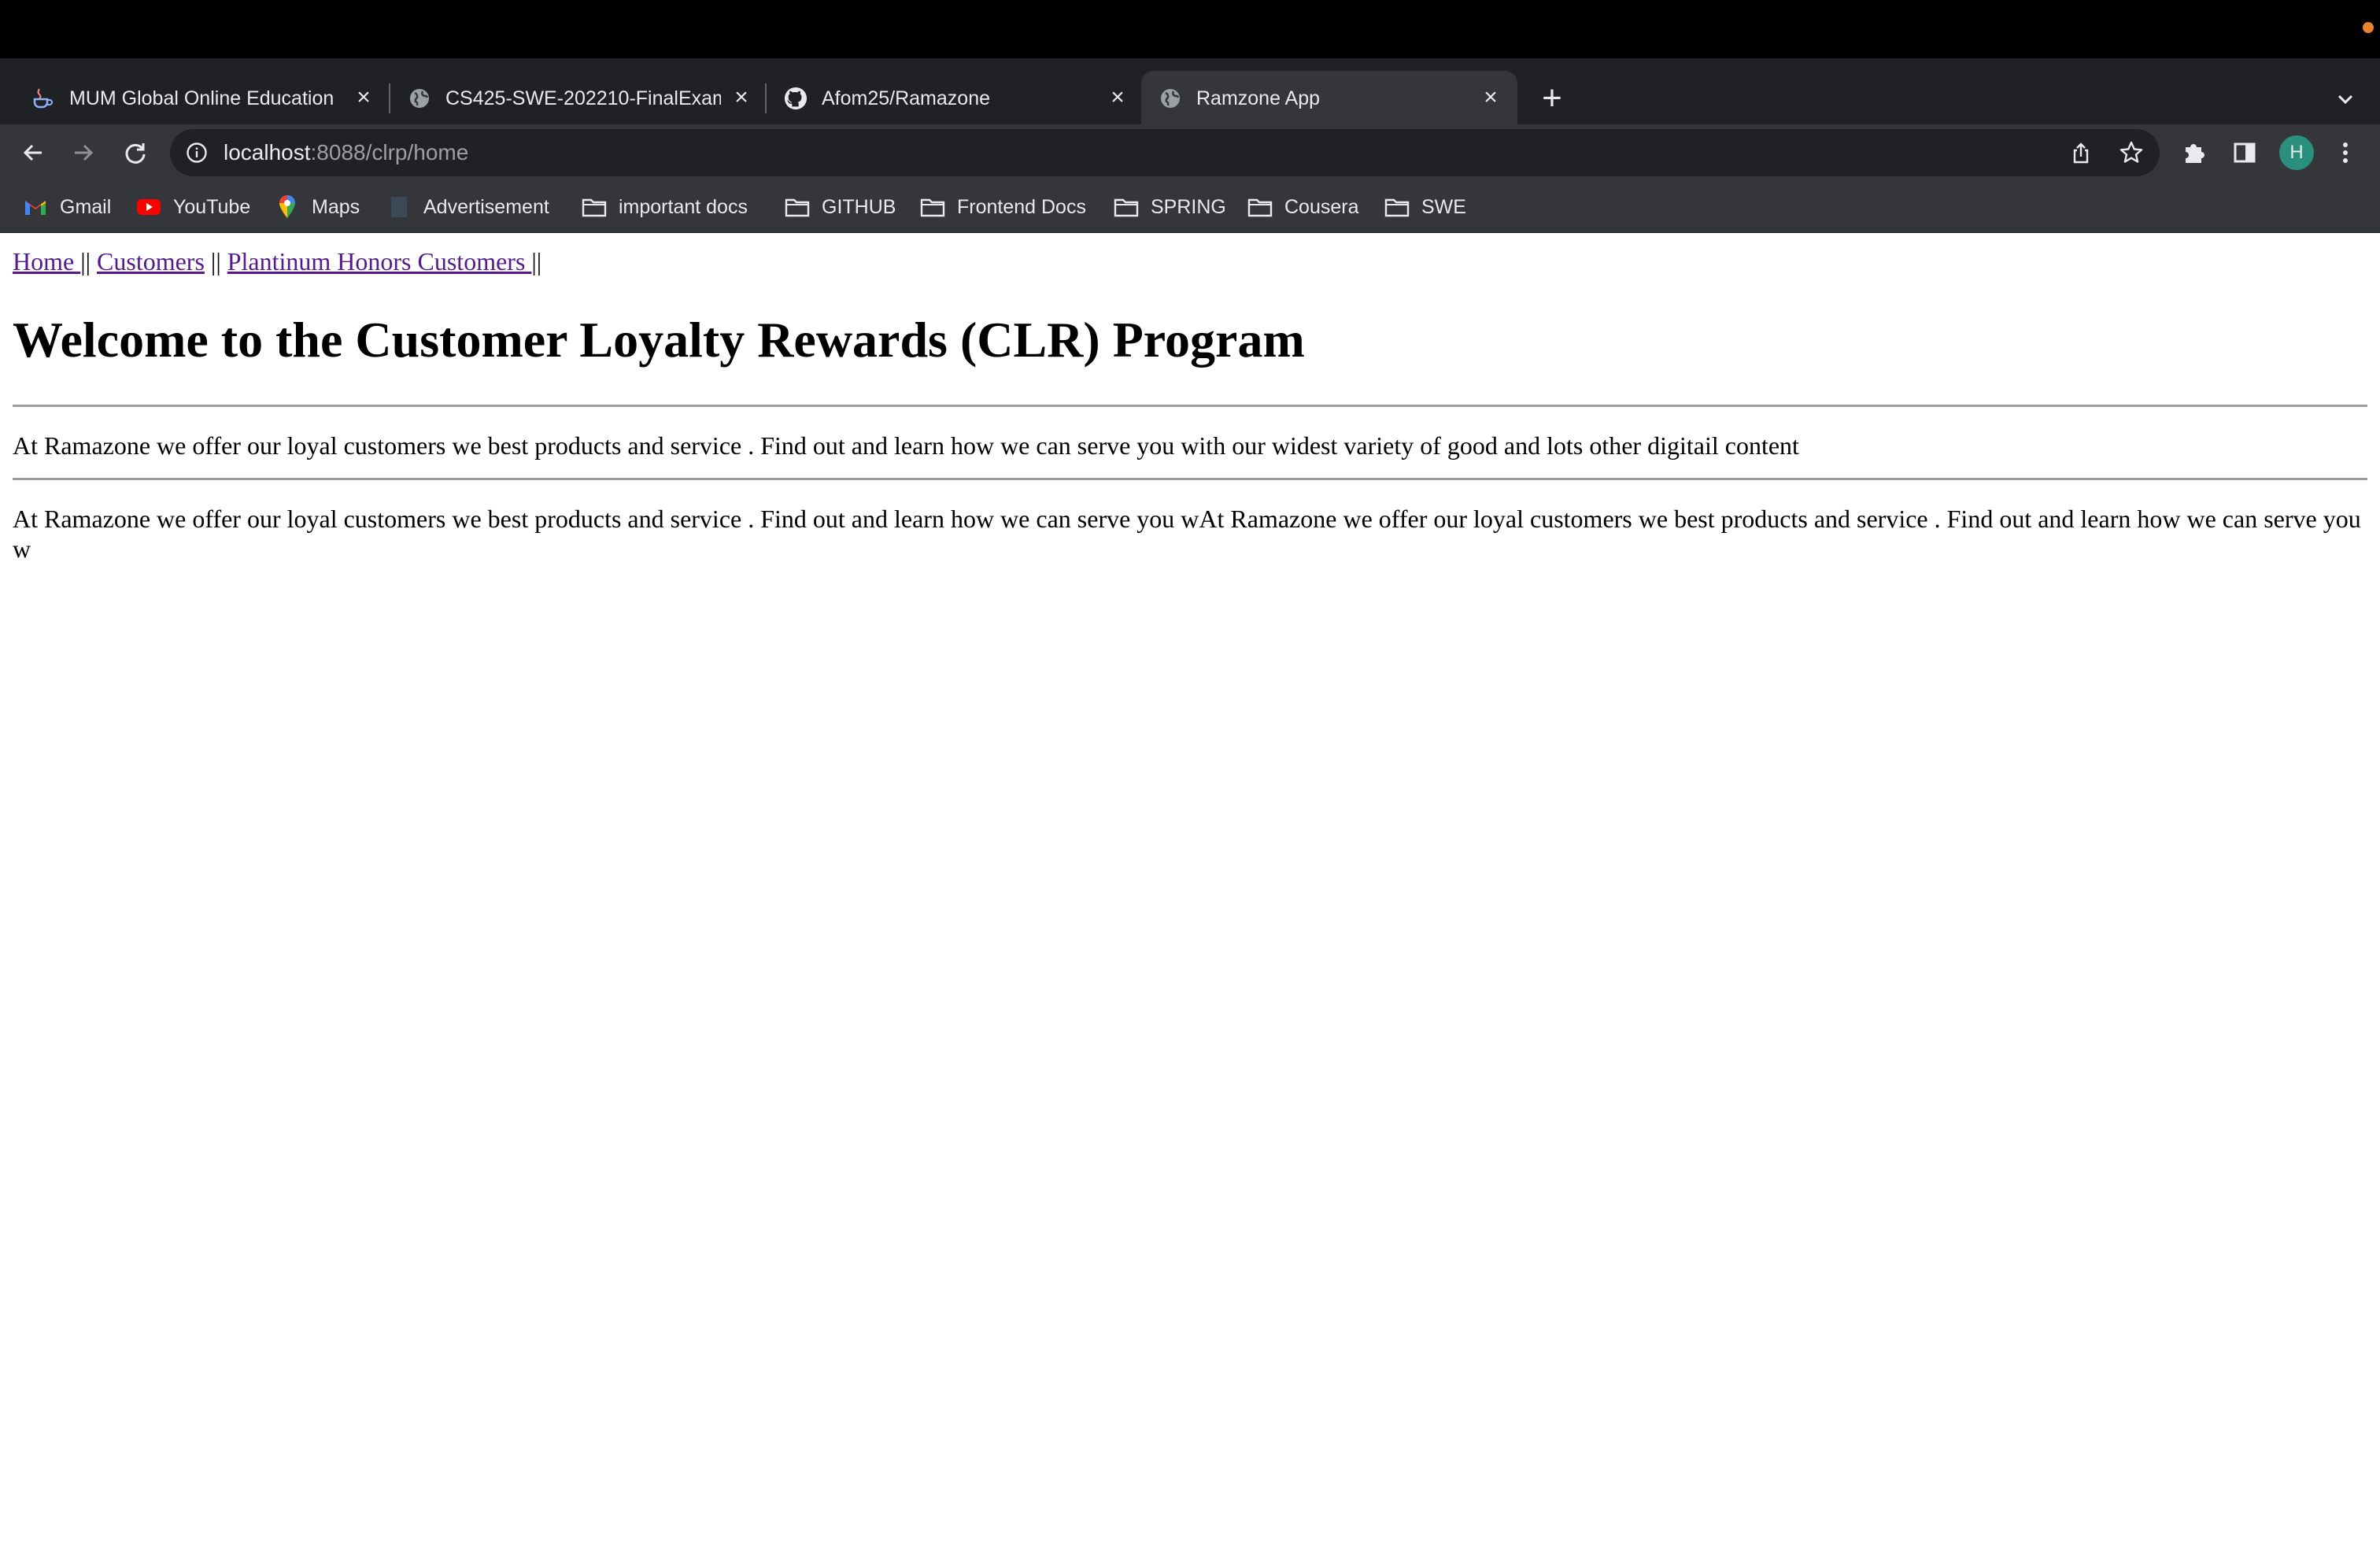 The image size is (2380, 1546). I want to click on tab-title: CS425-SWE-202210-FinalExam, so click(583, 98).